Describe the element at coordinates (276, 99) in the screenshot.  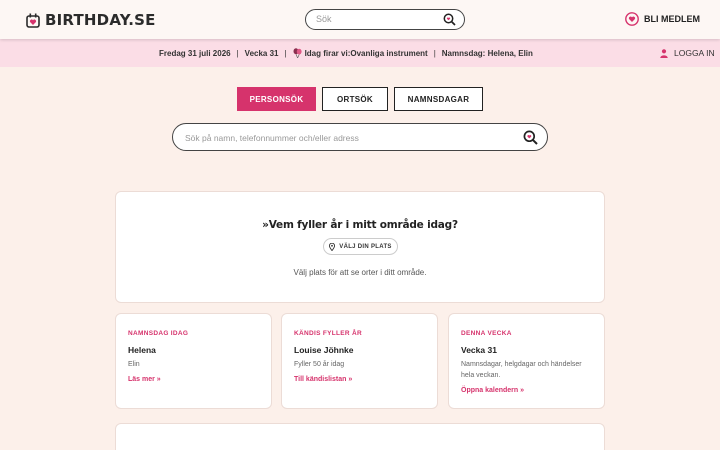
I see `tab-personsok: PERSONSÖK` at that location.